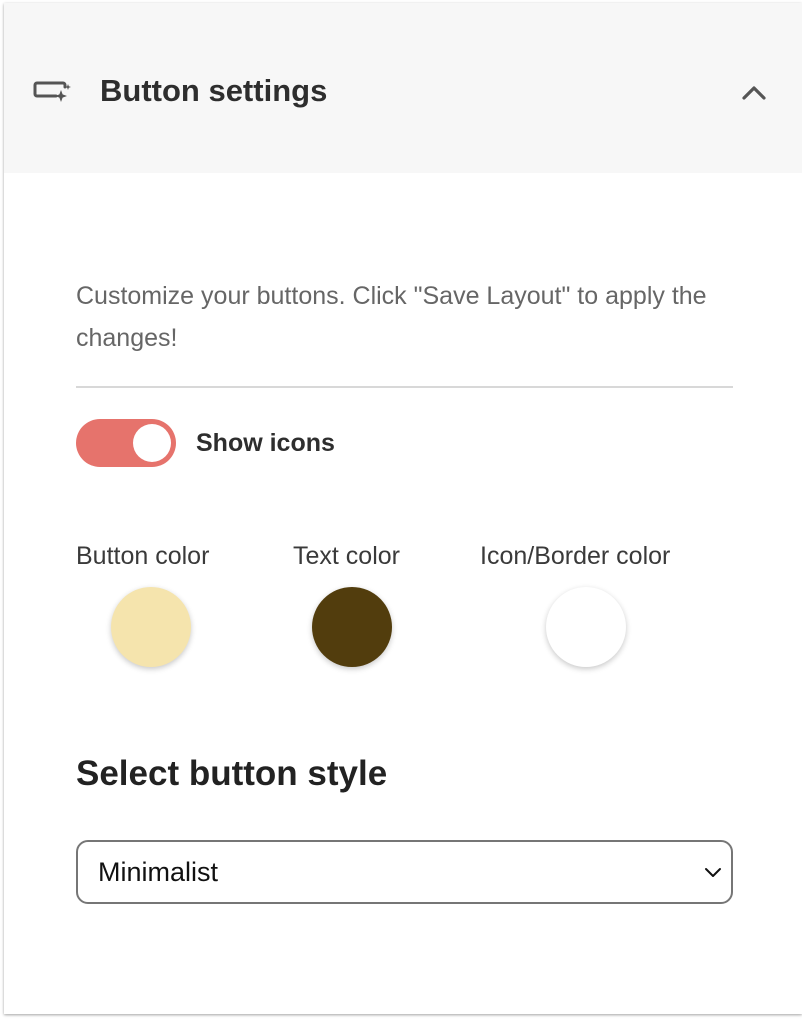 Image resolution: width=802 pixels, height=1022 pixels. Describe the element at coordinates (404, 872) in the screenshot. I see `button-style-select: Minimalist` at that location.